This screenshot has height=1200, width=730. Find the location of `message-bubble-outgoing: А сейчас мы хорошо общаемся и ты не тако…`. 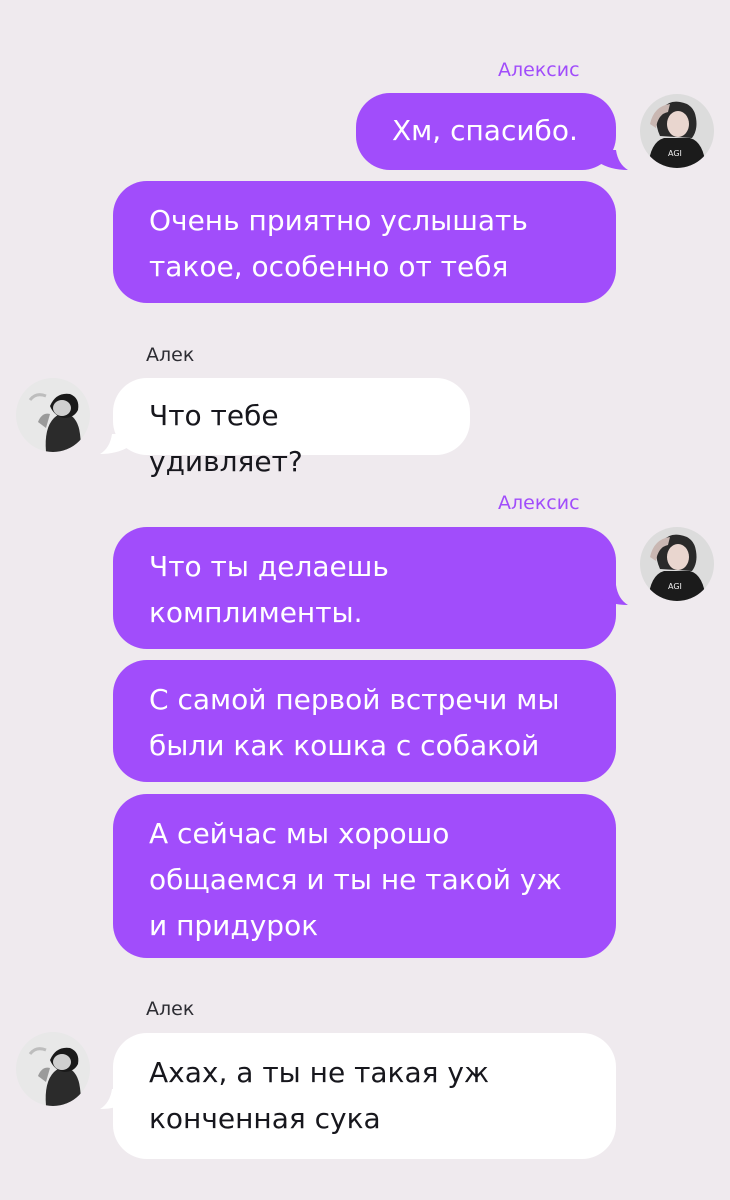

message-bubble-outgoing: А сейчас мы хорошо общаемся и ты не тако… is located at coordinates (364, 876).